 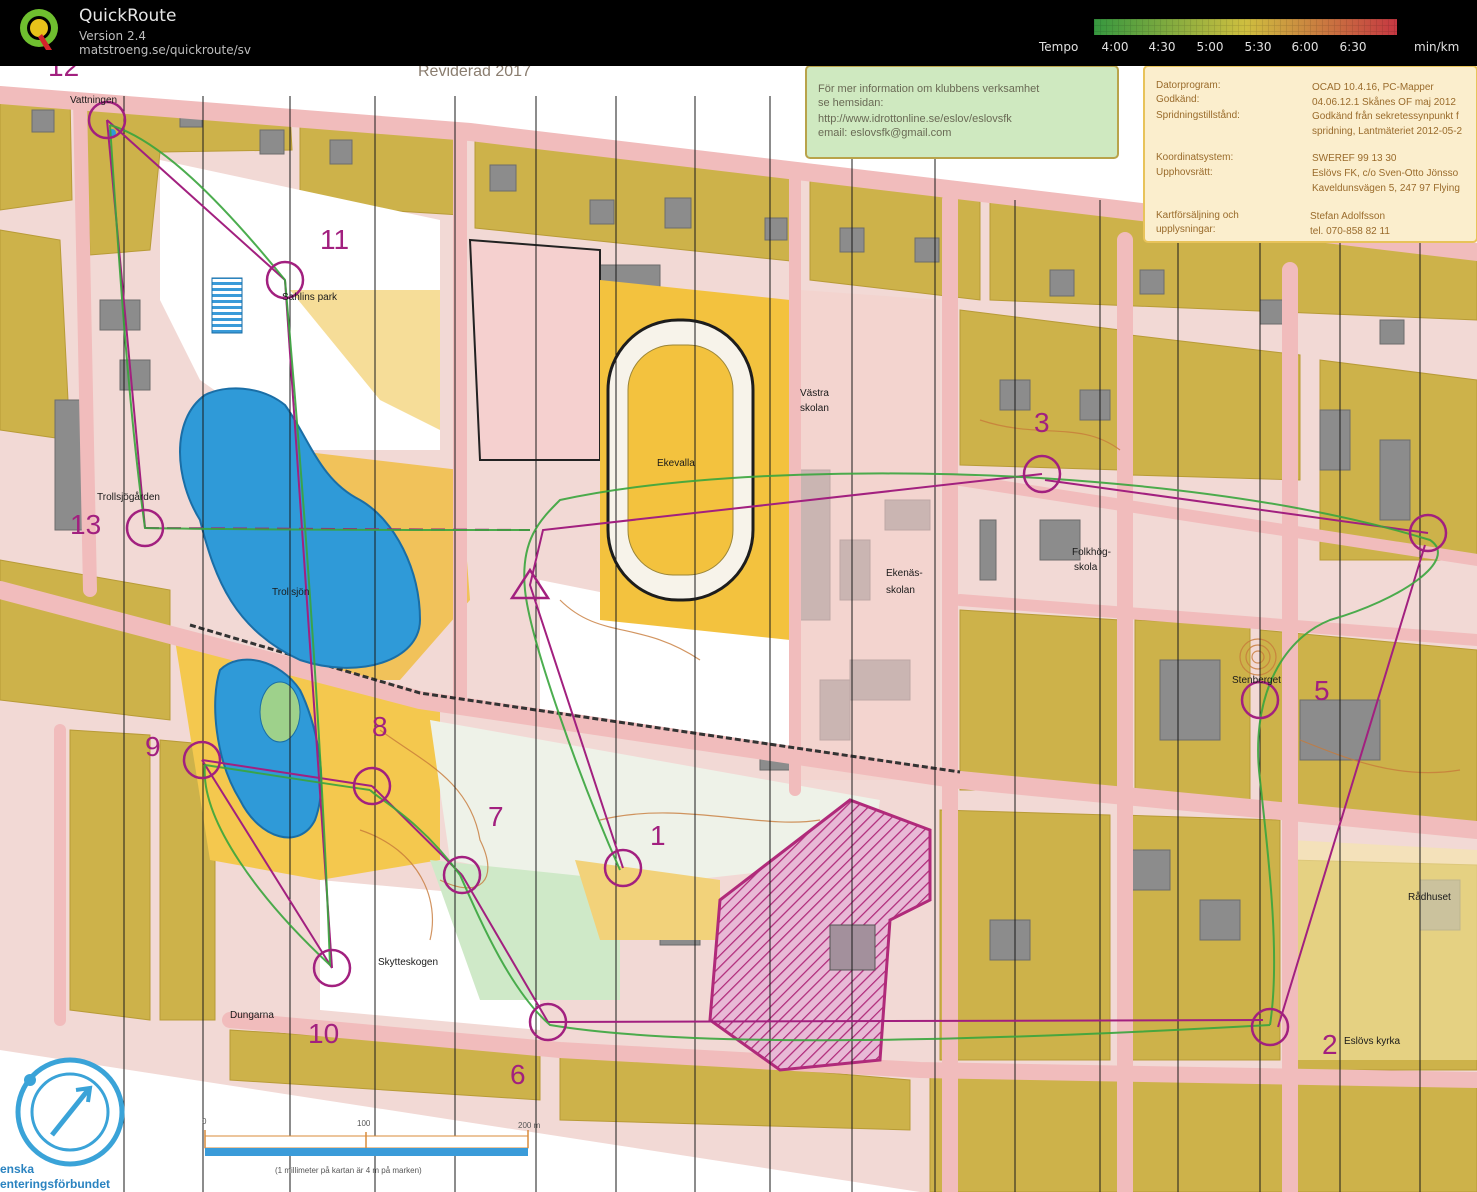 I want to click on control-13: 13, so click(x=85, y=524).